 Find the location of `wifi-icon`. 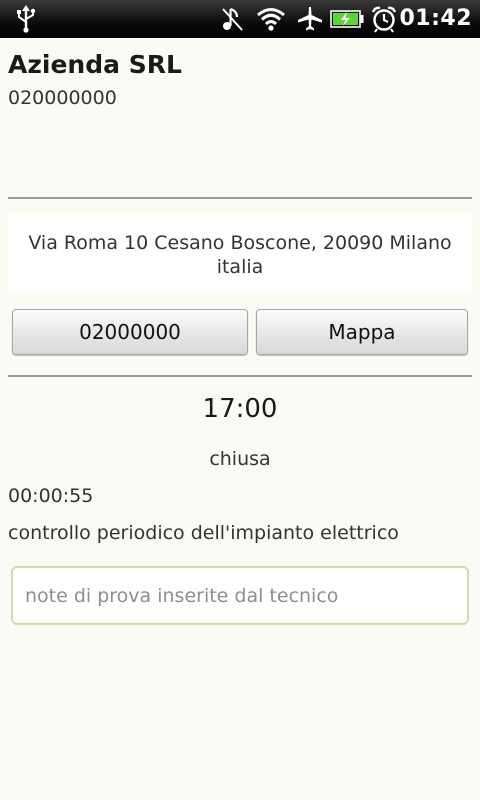

wifi-icon is located at coordinates (271, 19).